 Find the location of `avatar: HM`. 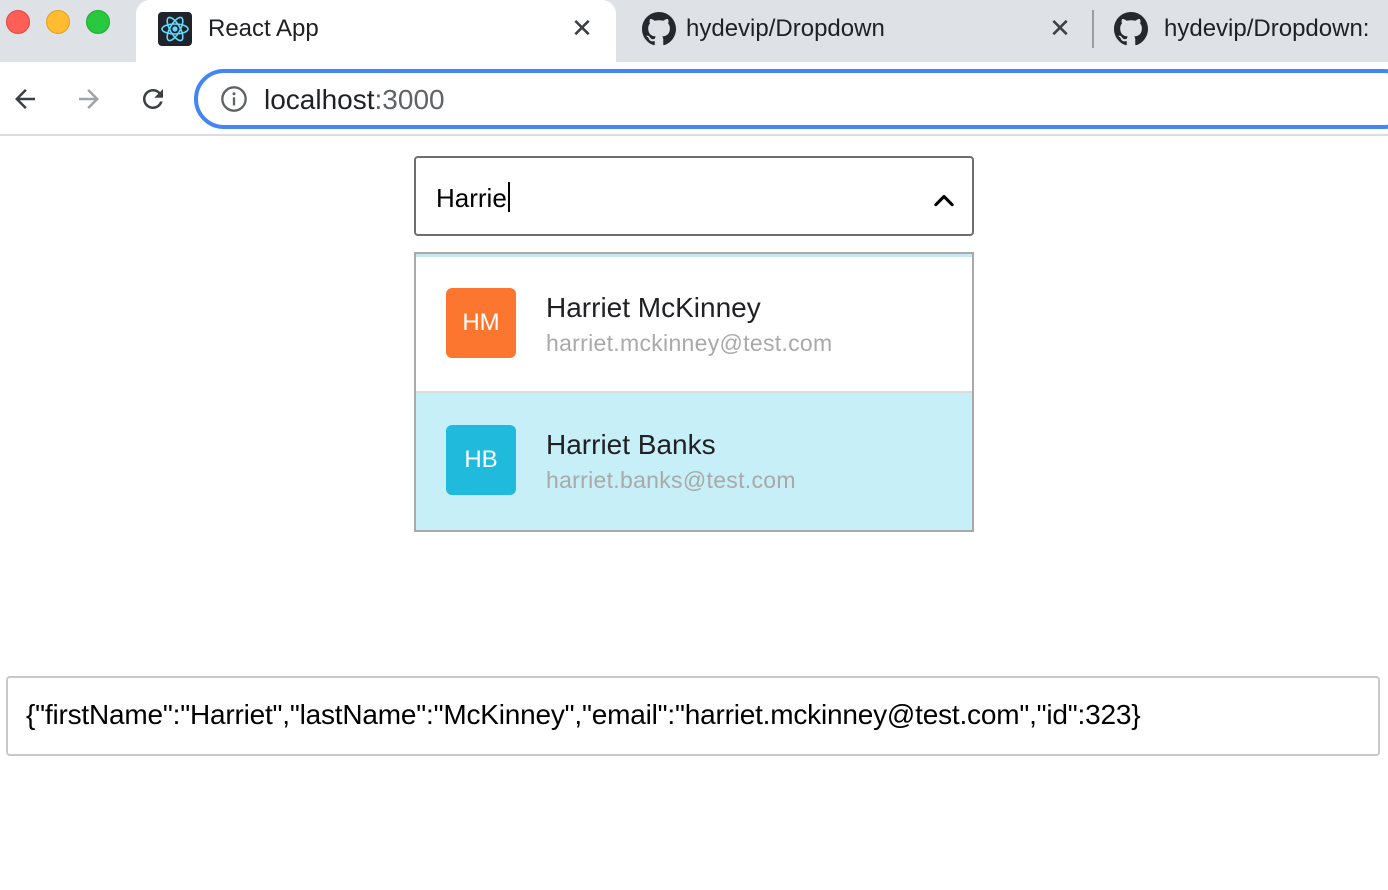

avatar: HM is located at coordinates (481, 323).